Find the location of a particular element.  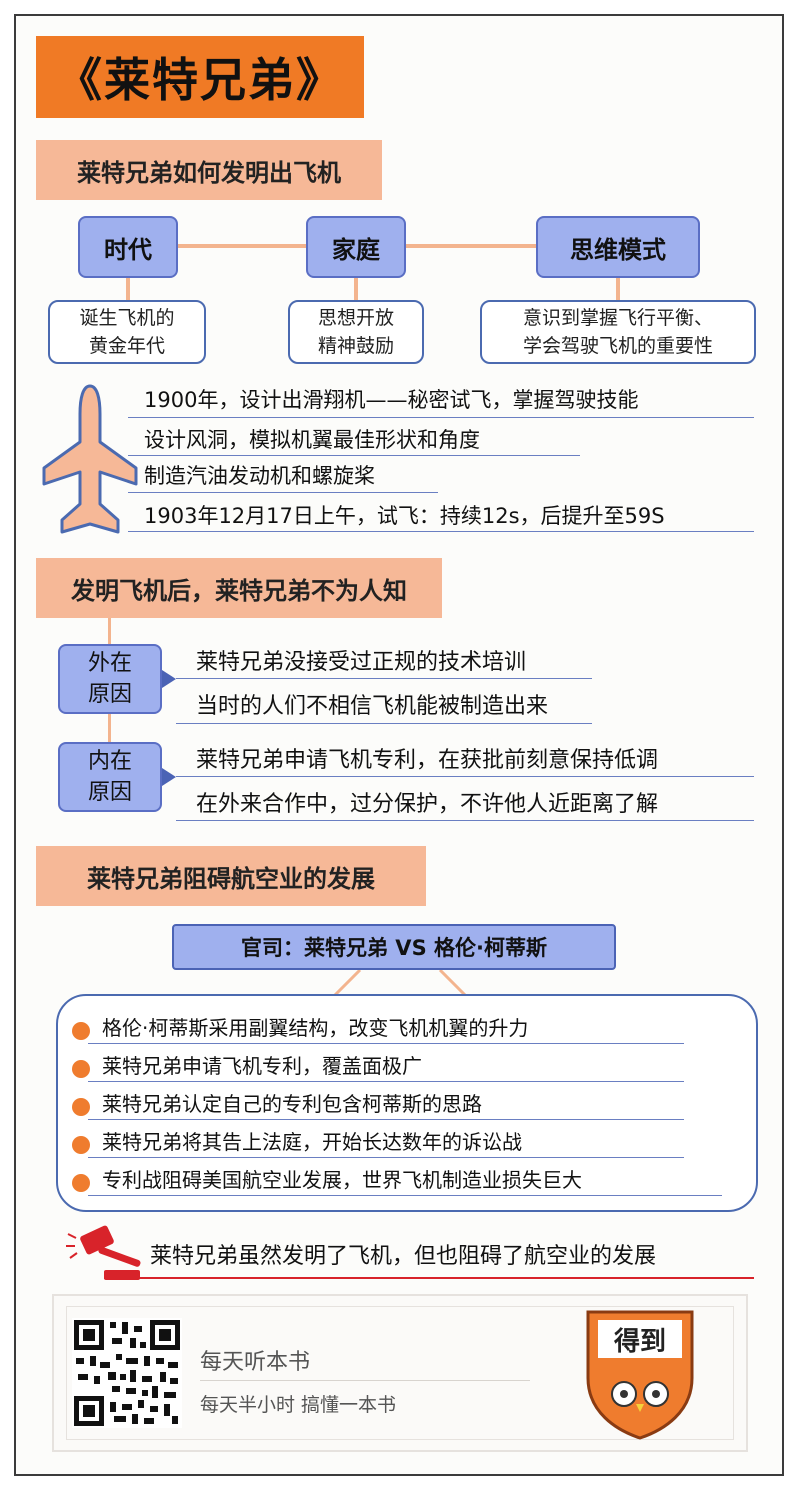

timeline-line: 设计风洞，模拟机翼最佳形状和角度 is located at coordinates (312, 440).